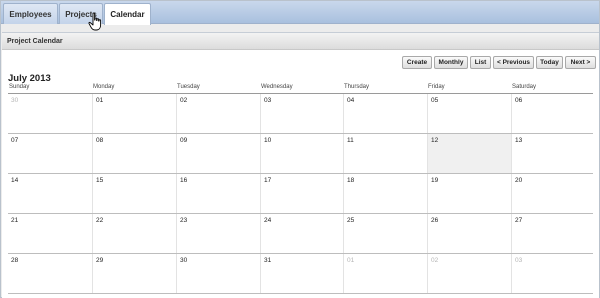  I want to click on hand-cursor-icon, so click(95, 21).